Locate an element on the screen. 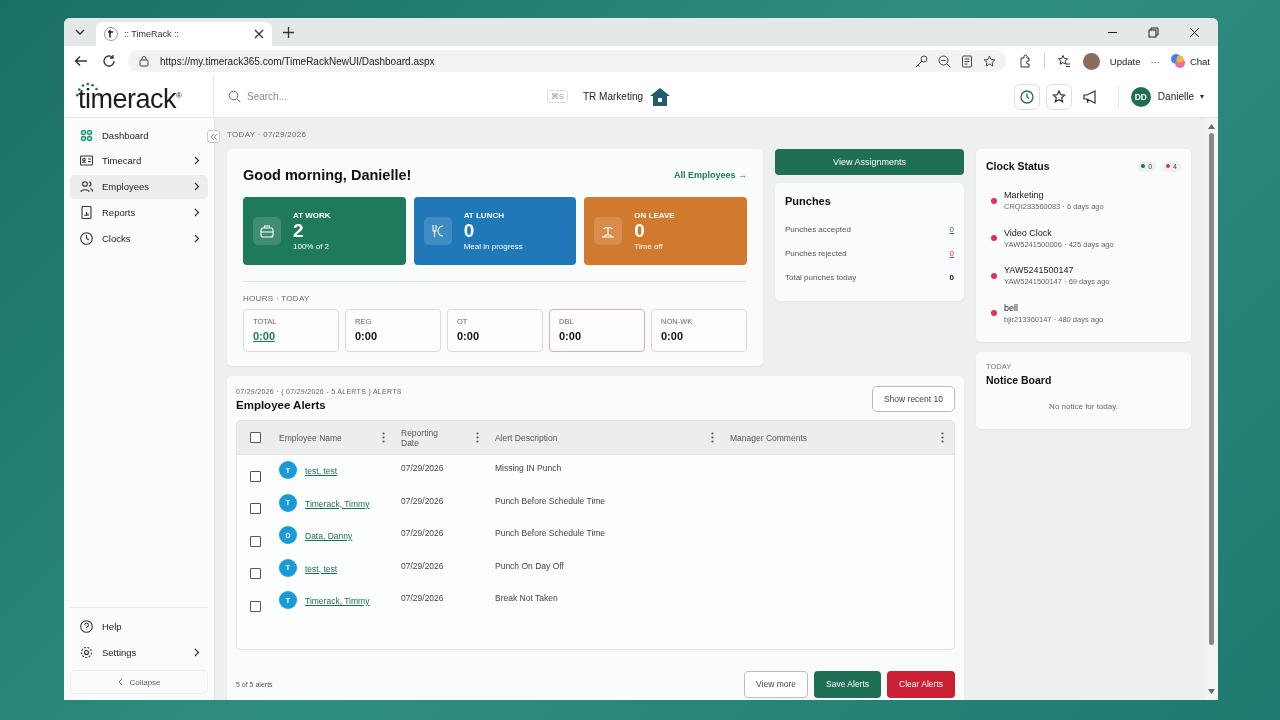  user-avatar: DD is located at coordinates (1140, 96).